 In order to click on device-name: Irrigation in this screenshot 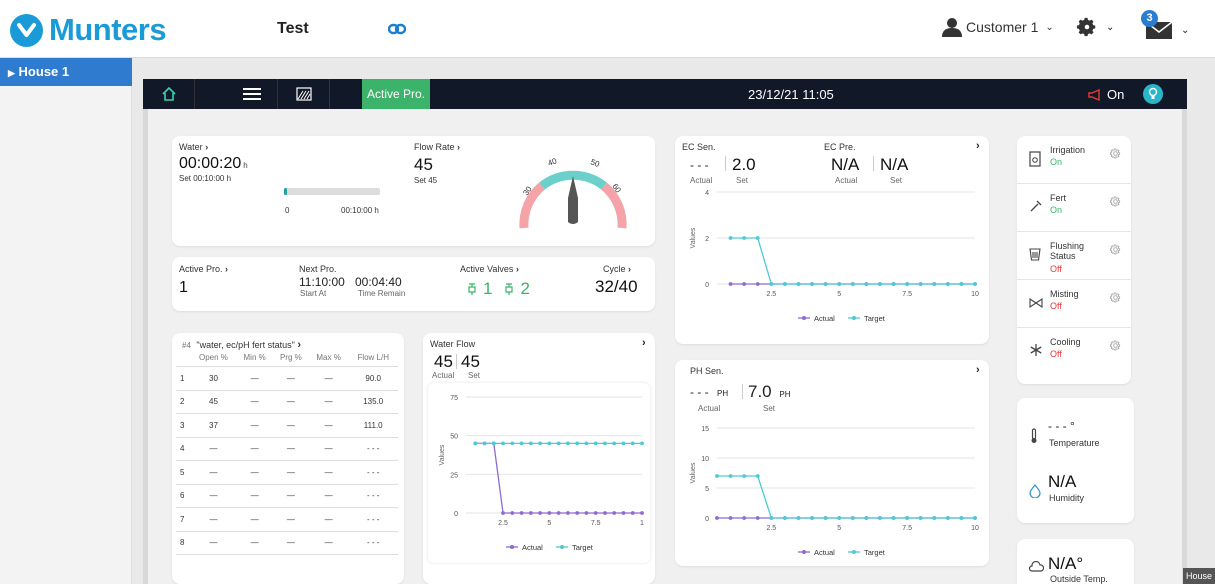, I will do `click(1068, 150)`.